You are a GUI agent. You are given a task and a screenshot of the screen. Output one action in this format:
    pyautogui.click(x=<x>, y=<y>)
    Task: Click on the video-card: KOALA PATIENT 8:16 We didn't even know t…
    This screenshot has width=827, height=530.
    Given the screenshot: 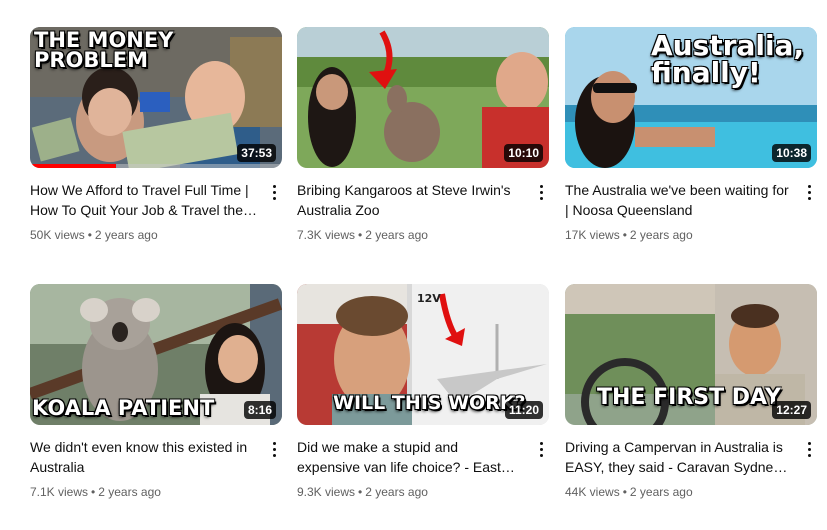 What is the action you would take?
    pyautogui.click(x=156, y=392)
    